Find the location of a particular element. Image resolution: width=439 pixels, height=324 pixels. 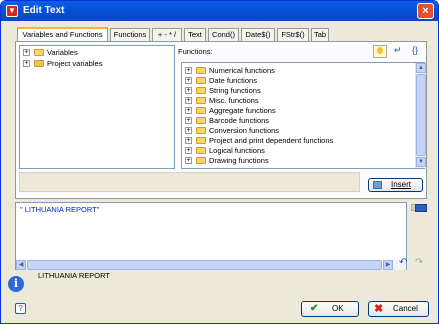

close-button: × is located at coordinates (425, 11).